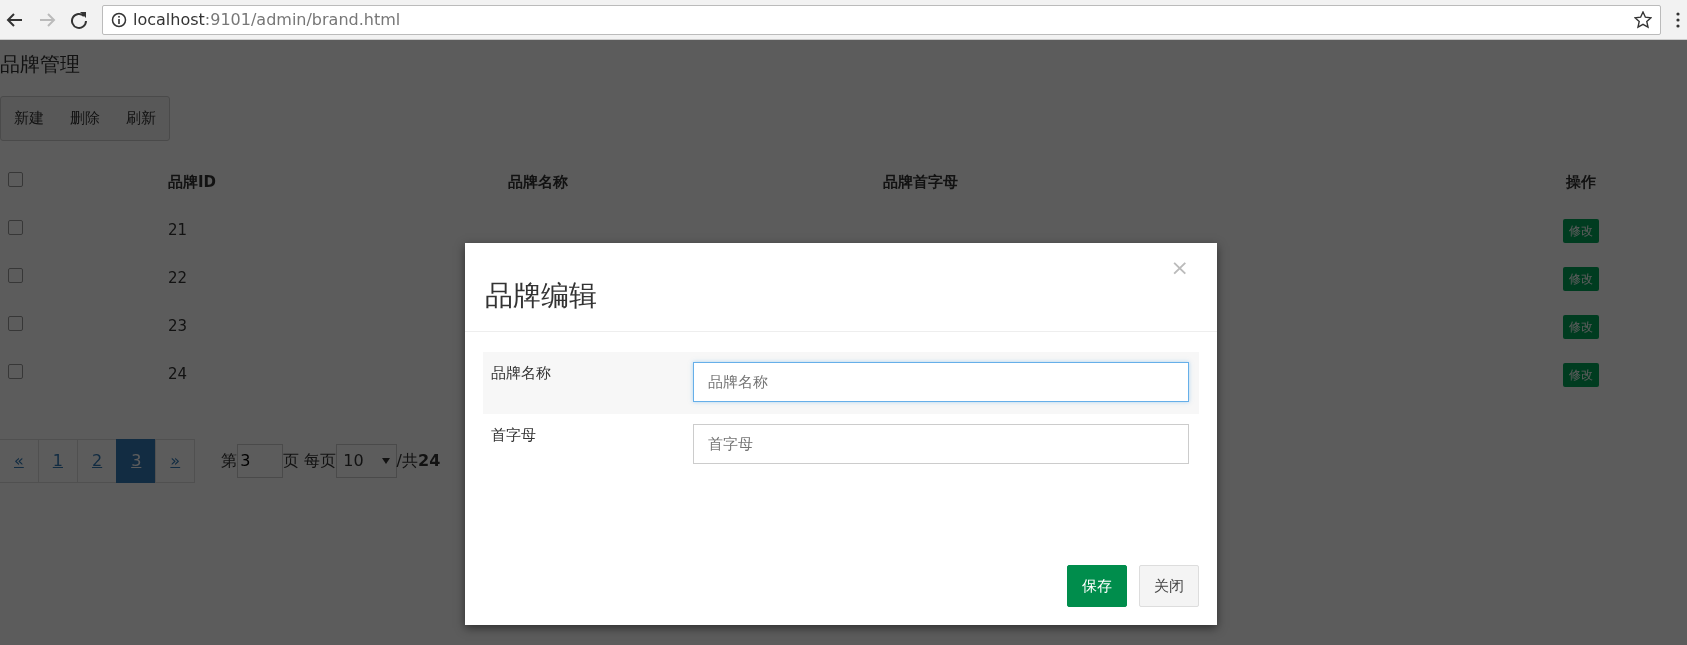 This screenshot has height=645, width=1687. I want to click on toolbar-button: 删除, so click(85, 118).